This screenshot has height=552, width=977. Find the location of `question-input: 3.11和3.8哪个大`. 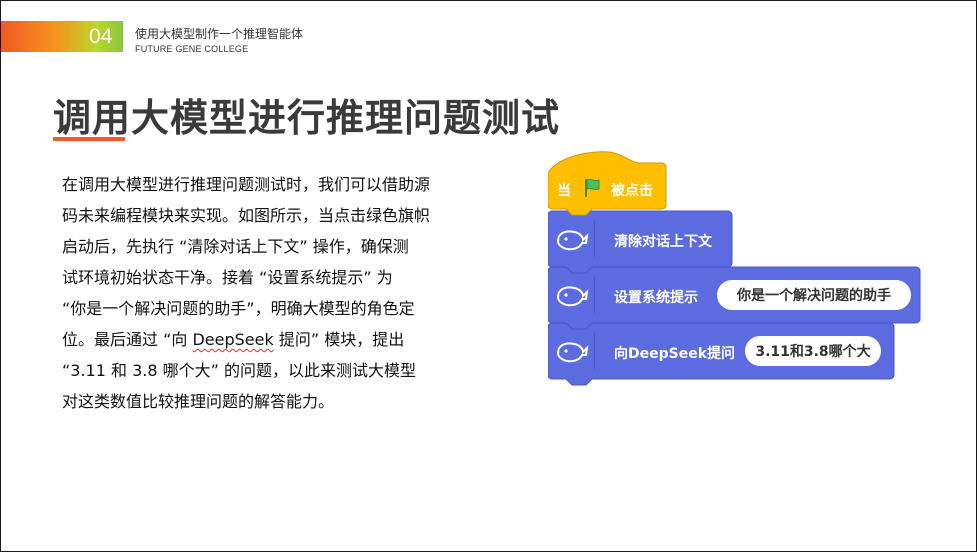

question-input: 3.11和3.8哪个大 is located at coordinates (813, 351).